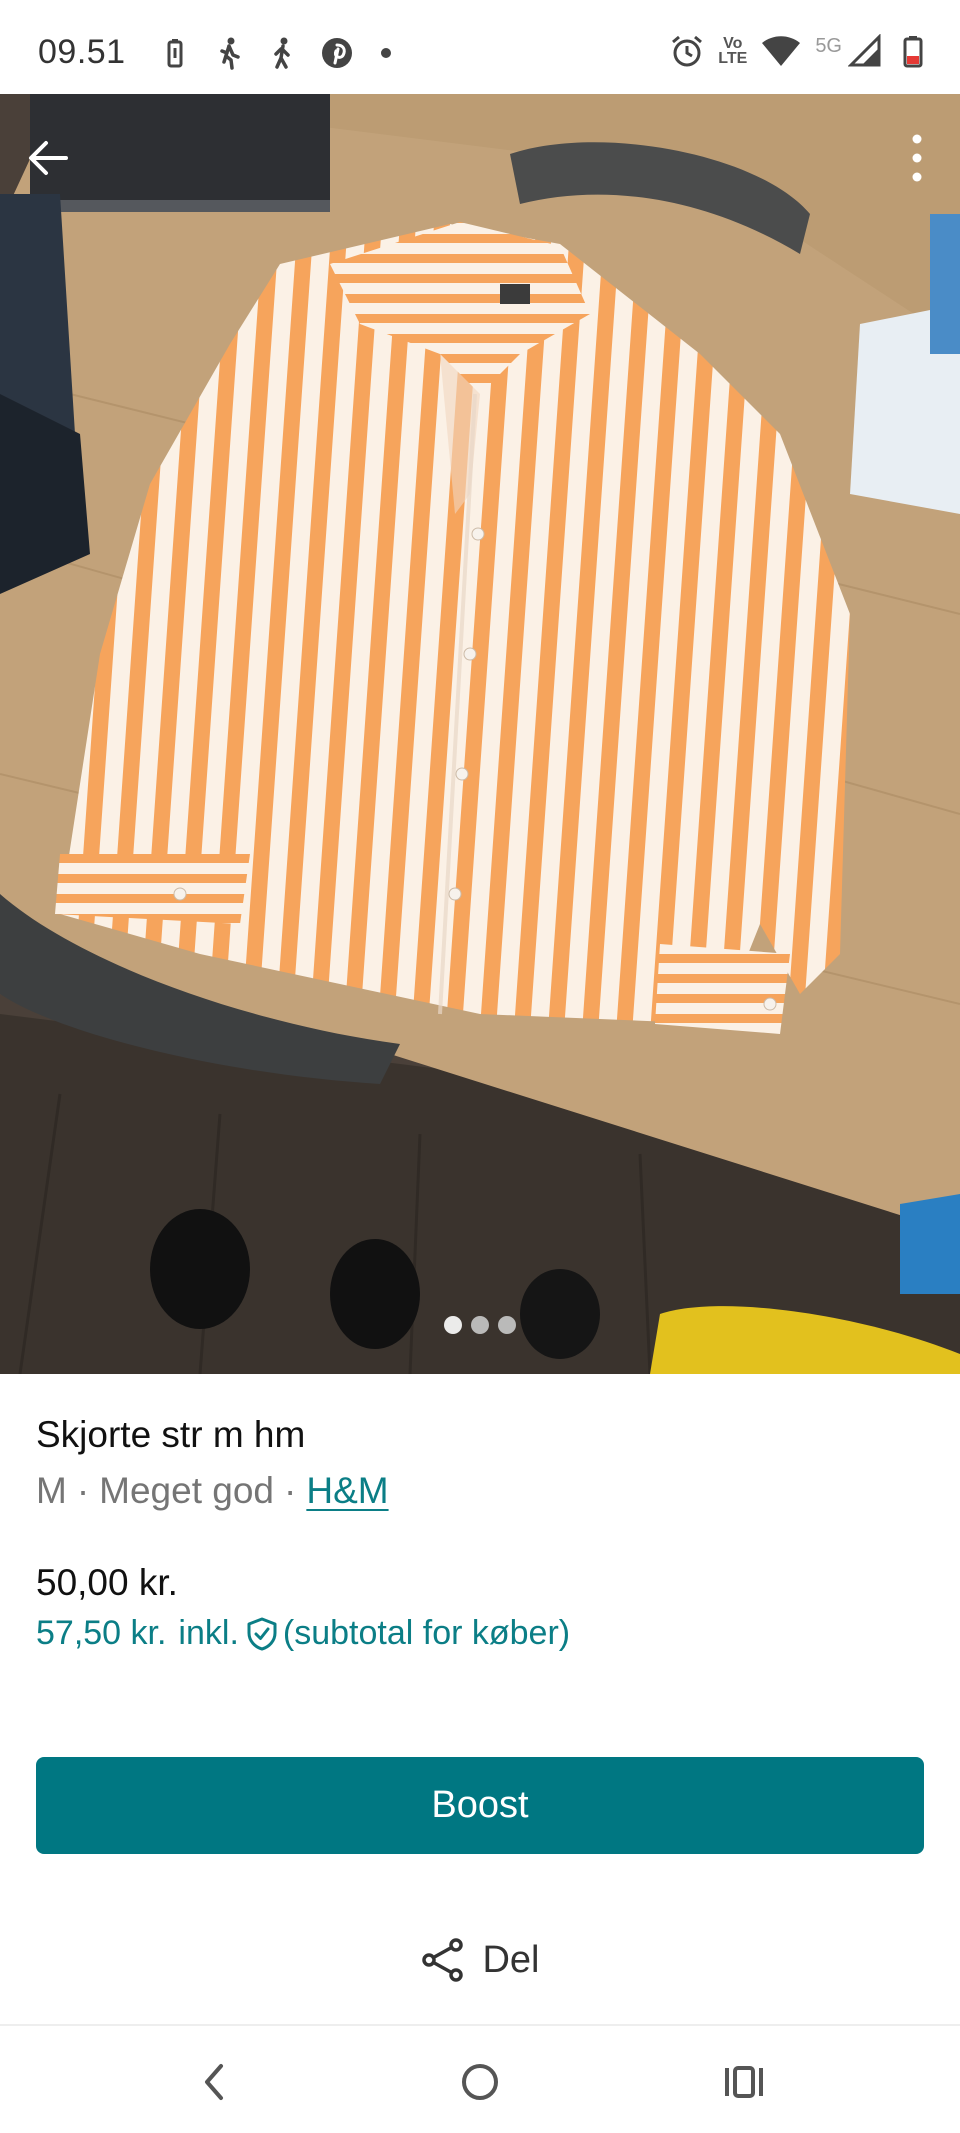 The width and height of the screenshot is (960, 2133). Describe the element at coordinates (107, 1582) in the screenshot. I see `listing-price: 50,00 kr.` at that location.